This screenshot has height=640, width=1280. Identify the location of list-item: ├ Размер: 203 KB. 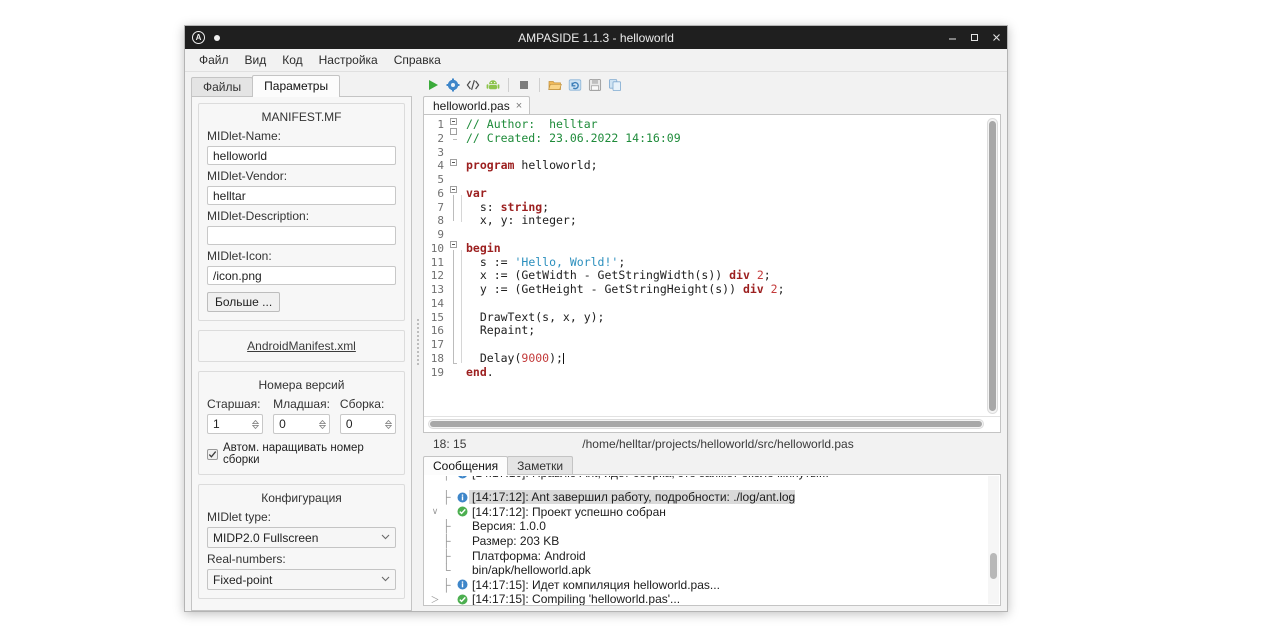
(712, 541).